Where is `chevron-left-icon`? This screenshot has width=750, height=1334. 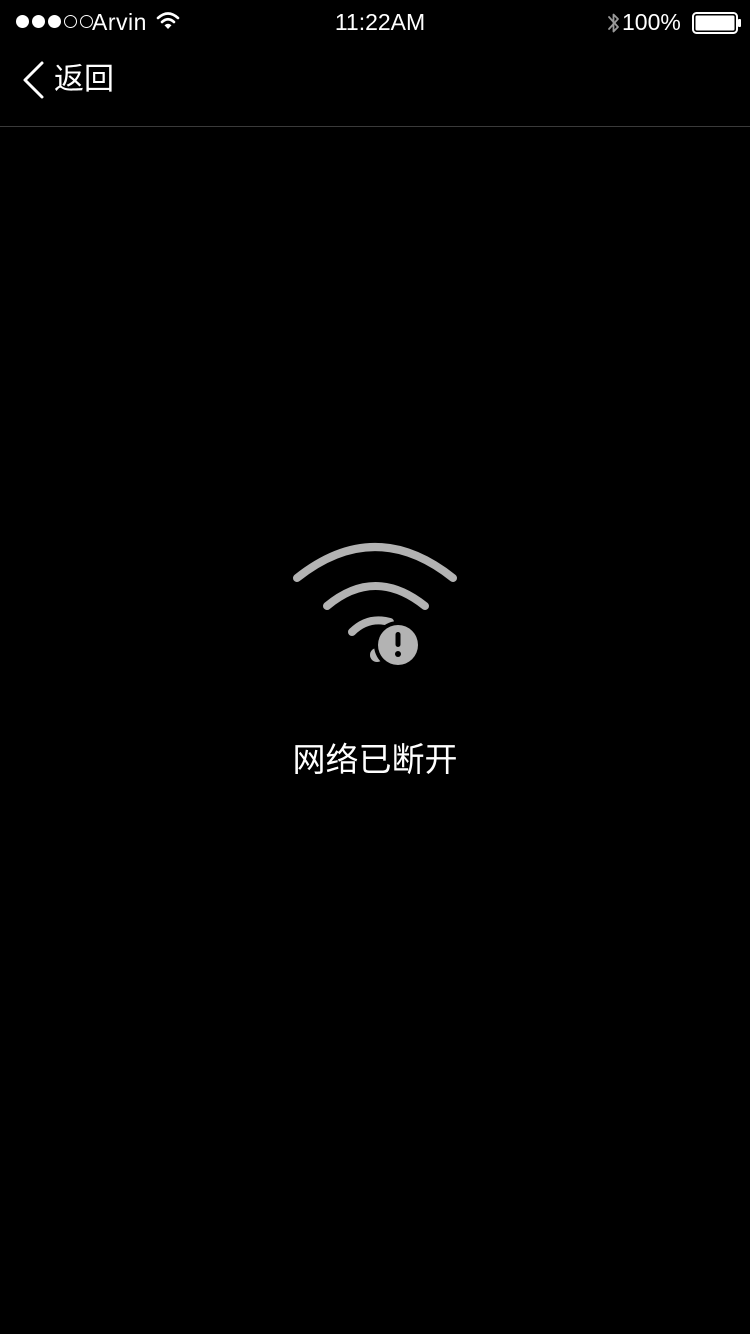
chevron-left-icon is located at coordinates (33, 80).